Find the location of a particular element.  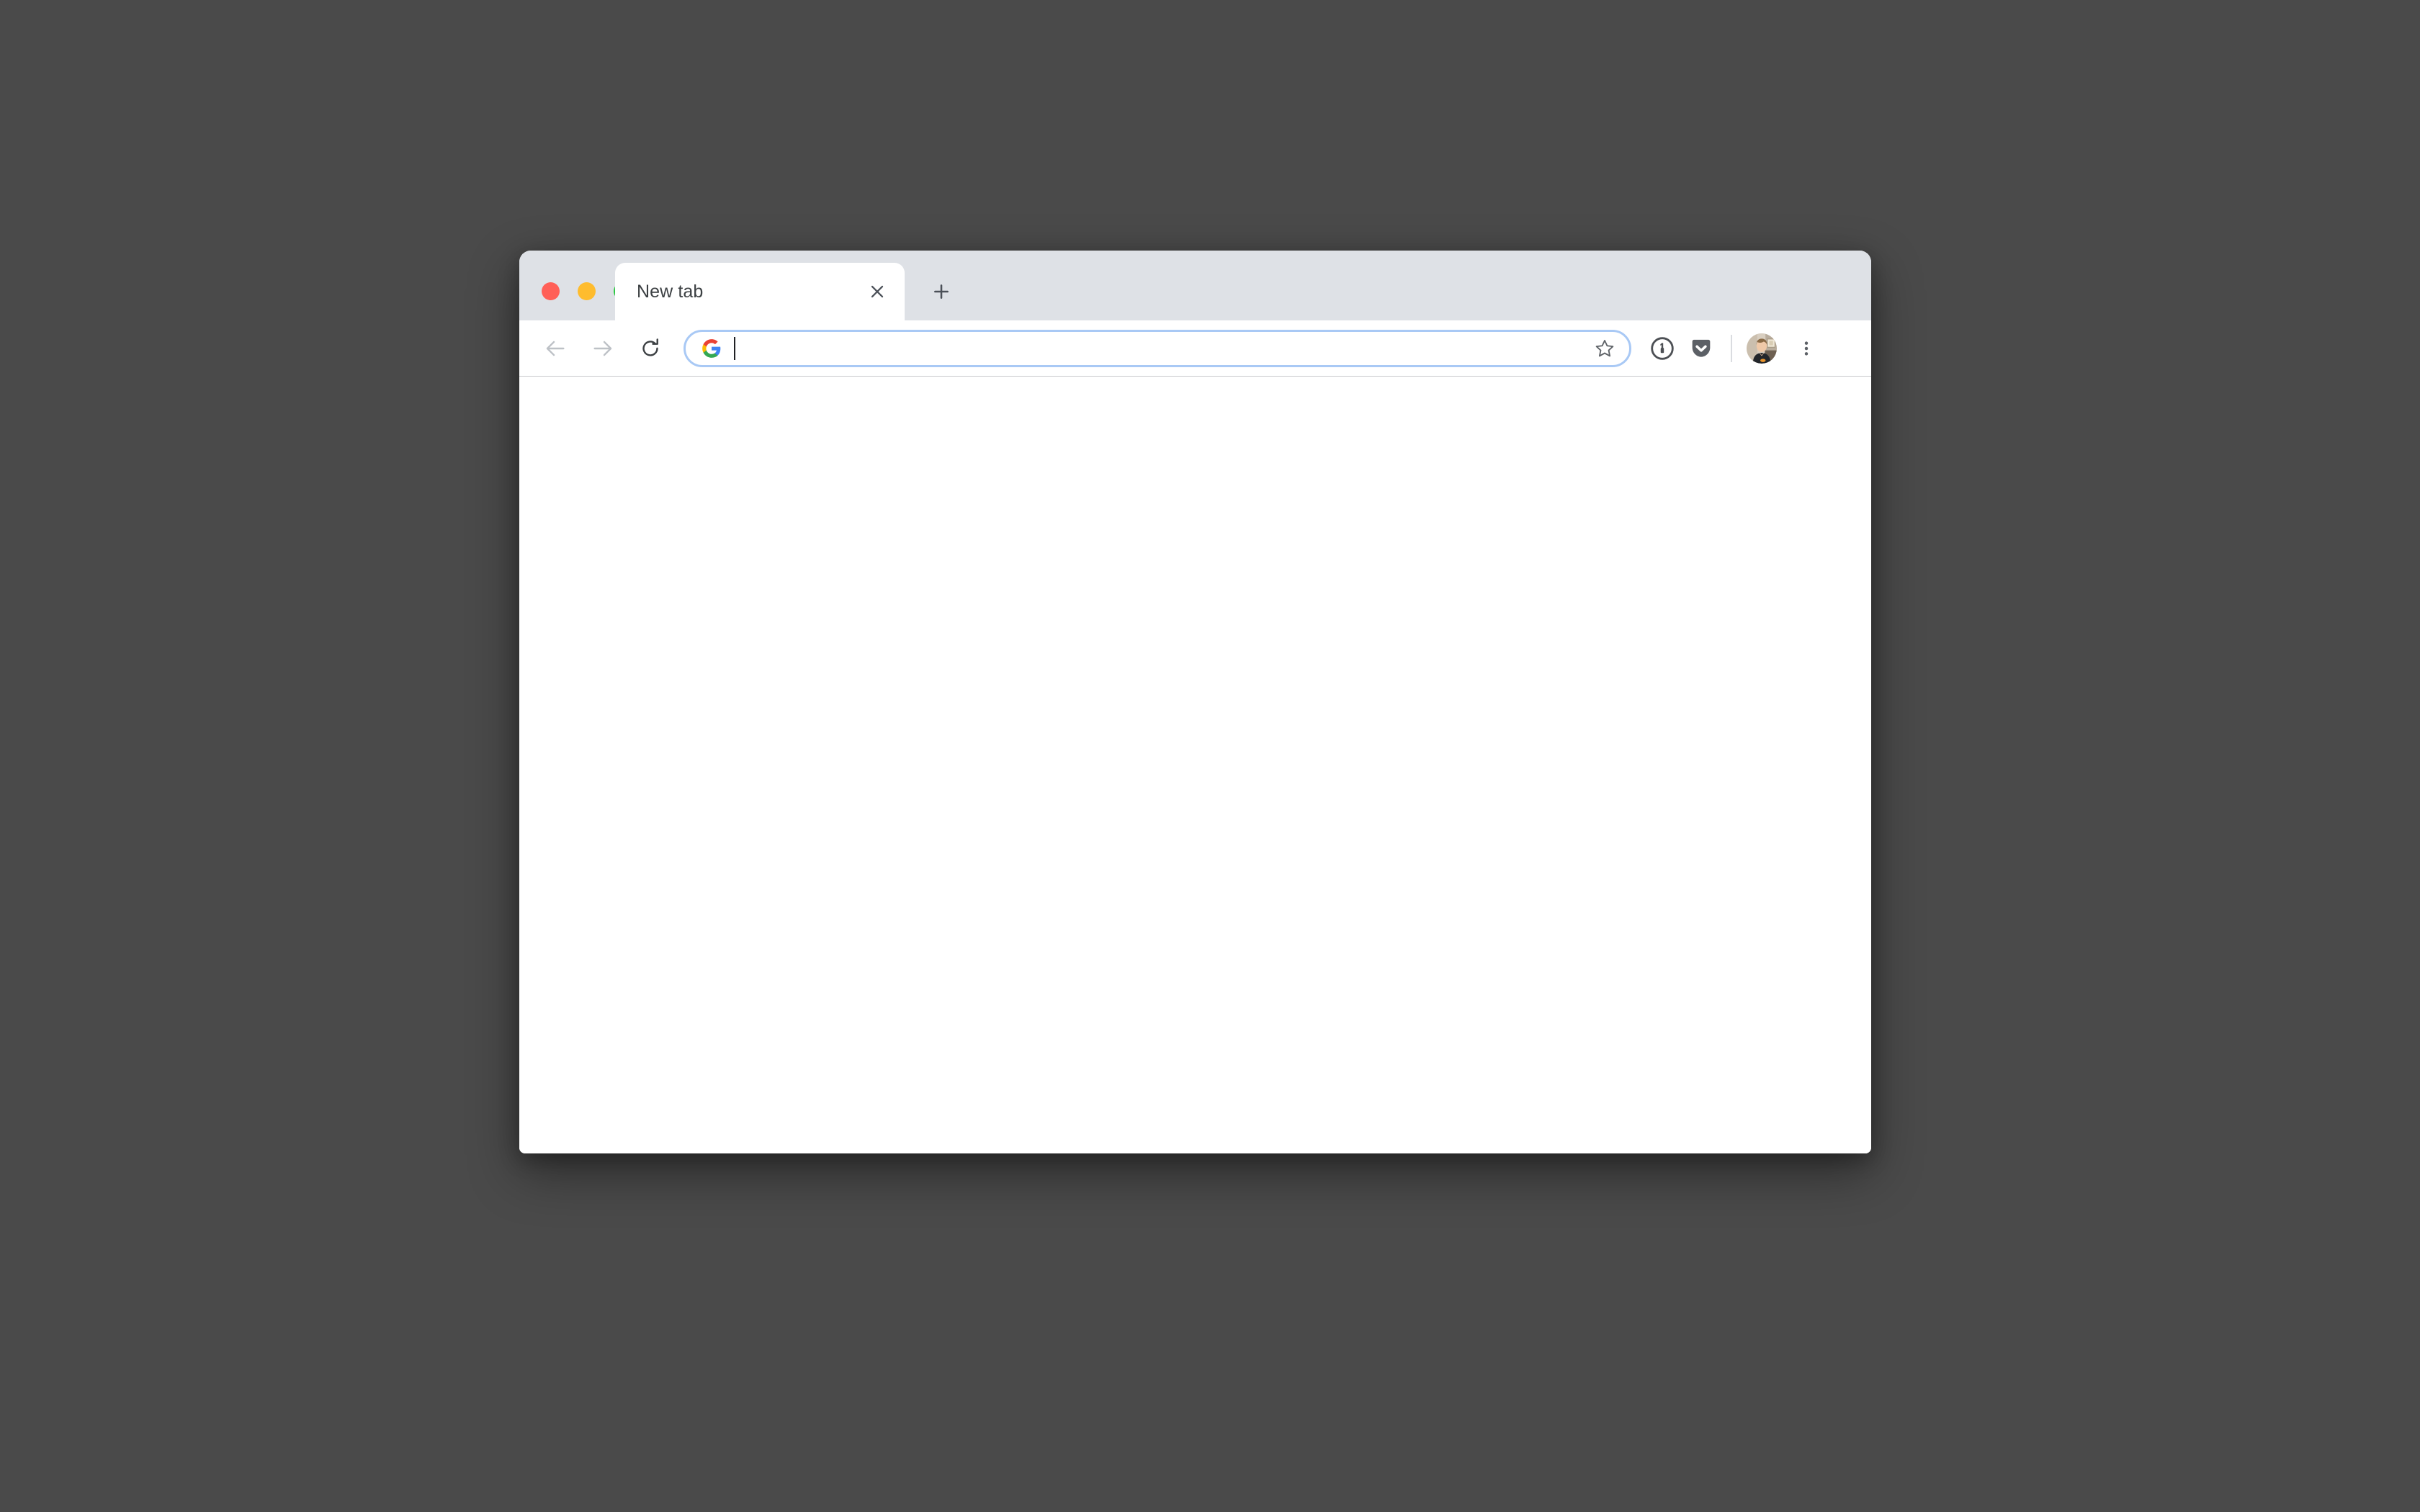

new-tab-button is located at coordinates (941, 291).